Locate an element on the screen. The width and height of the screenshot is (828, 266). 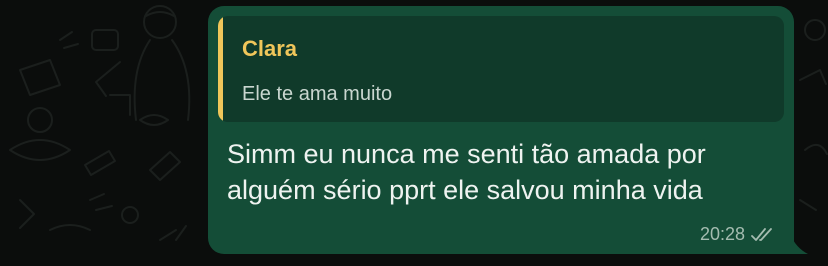
double-check-icon is located at coordinates (761, 234).